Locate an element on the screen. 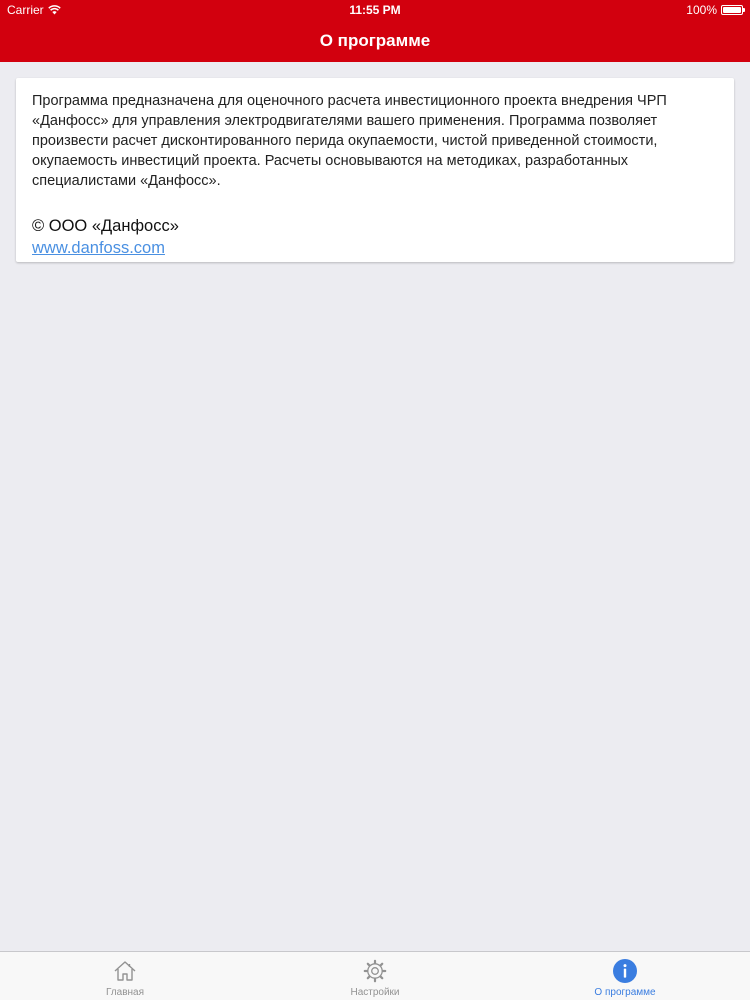 This screenshot has width=750, height=1000. info-icon is located at coordinates (625, 971).